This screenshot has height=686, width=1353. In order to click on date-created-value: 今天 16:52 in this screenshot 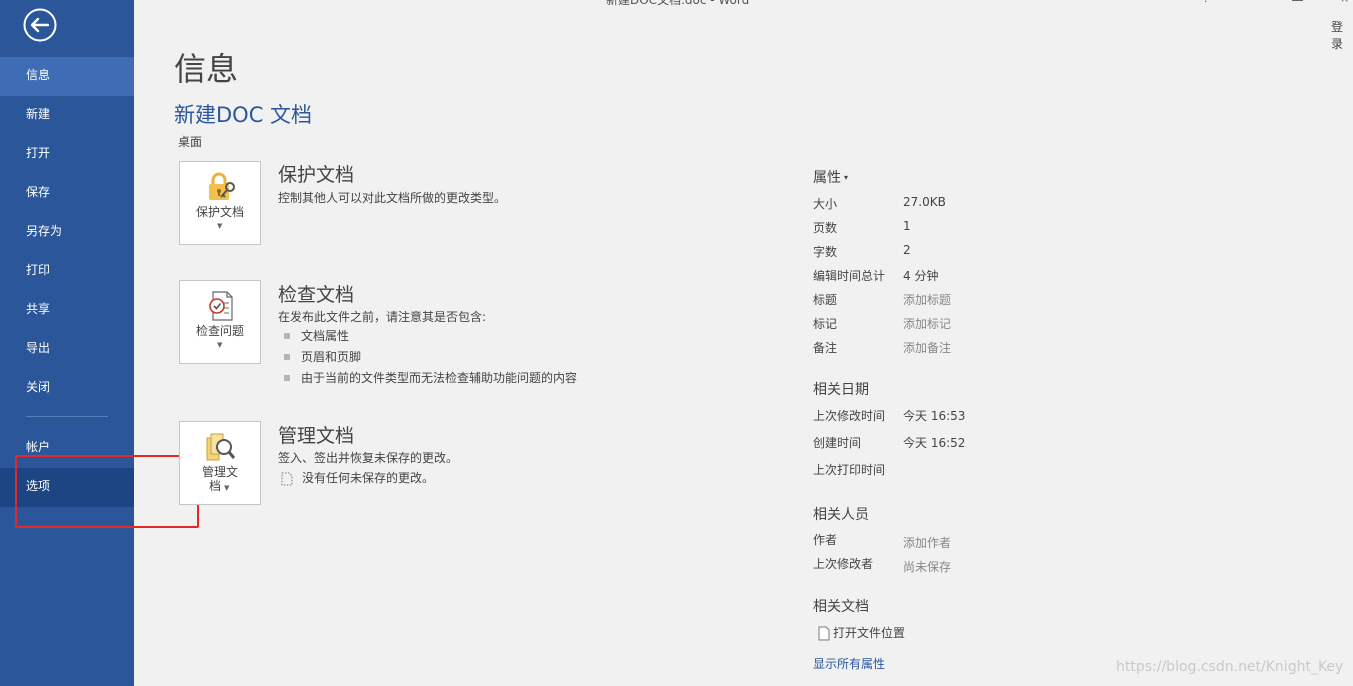, I will do `click(934, 443)`.